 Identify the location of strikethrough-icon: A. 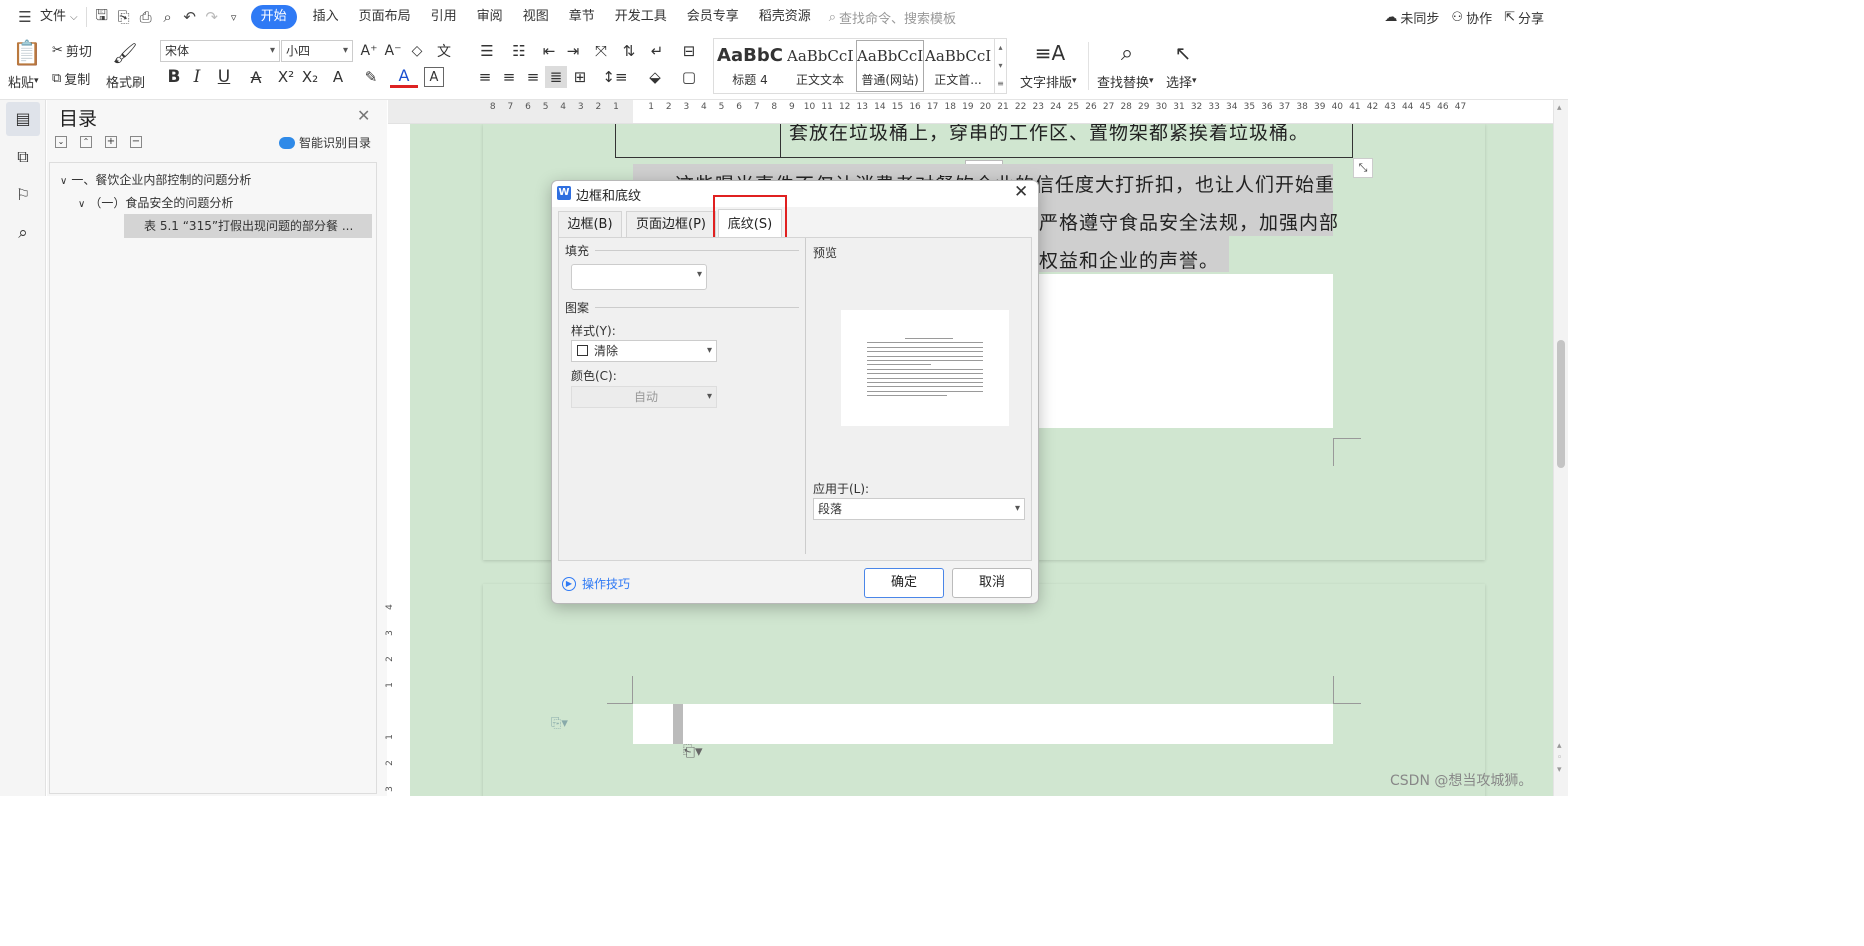
(256, 77).